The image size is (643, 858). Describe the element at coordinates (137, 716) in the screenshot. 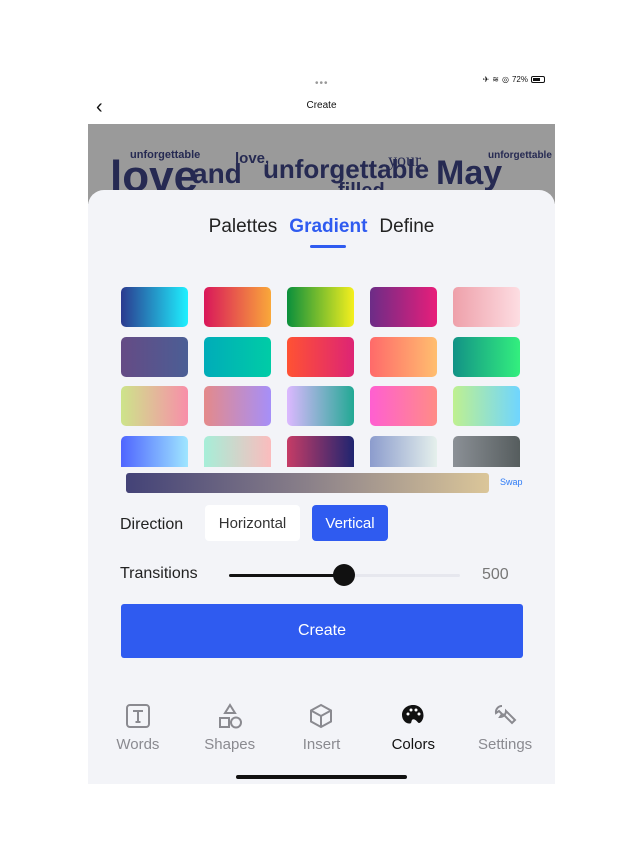

I see `text-box-icon` at that location.